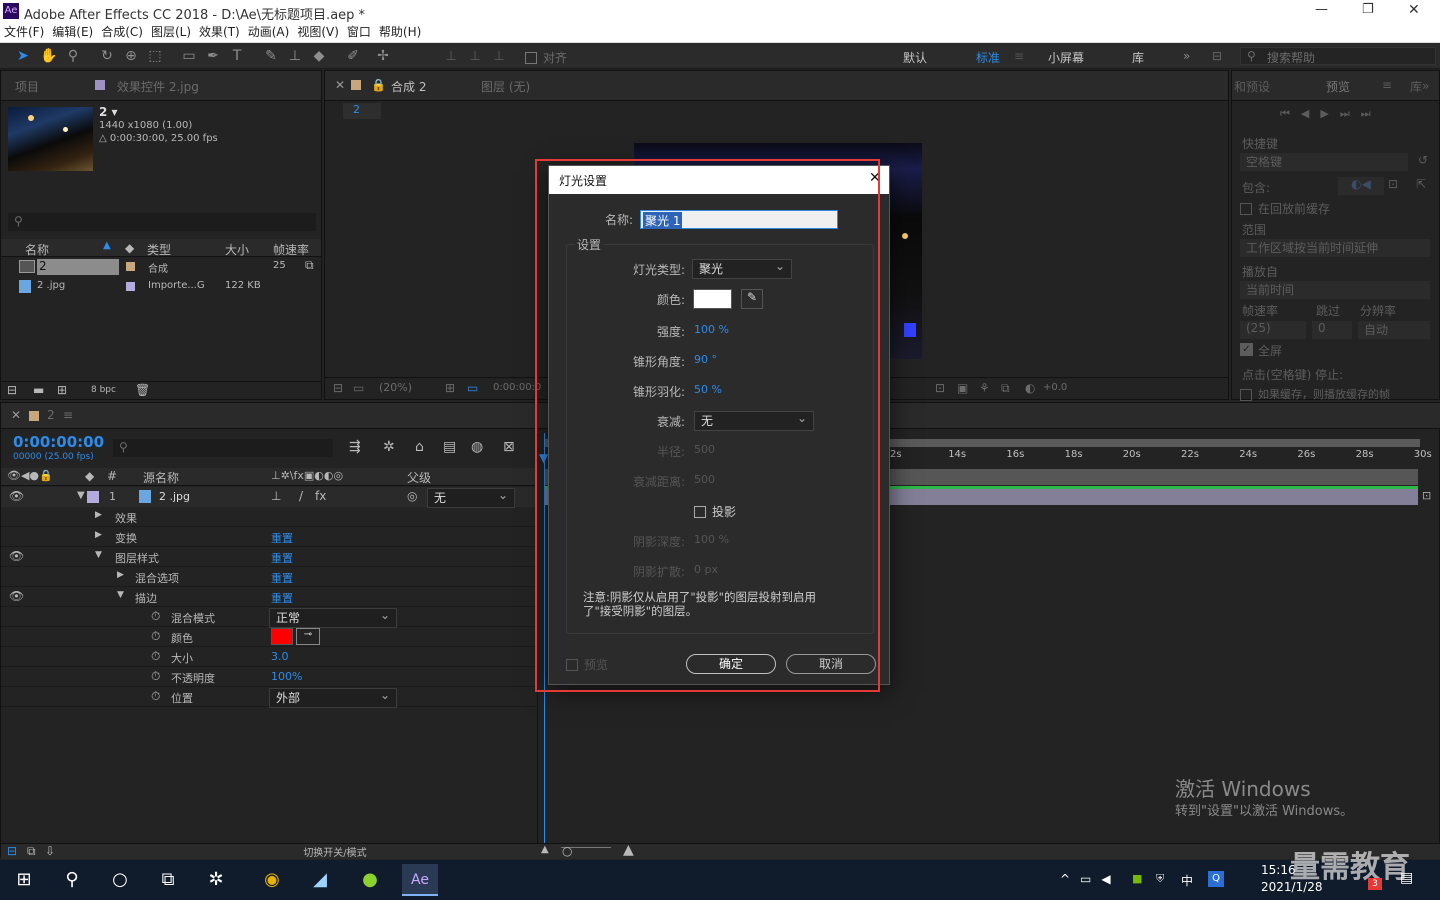 The width and height of the screenshot is (1440, 900). I want to click on zoom-tool-icon: ⚲, so click(73, 56).